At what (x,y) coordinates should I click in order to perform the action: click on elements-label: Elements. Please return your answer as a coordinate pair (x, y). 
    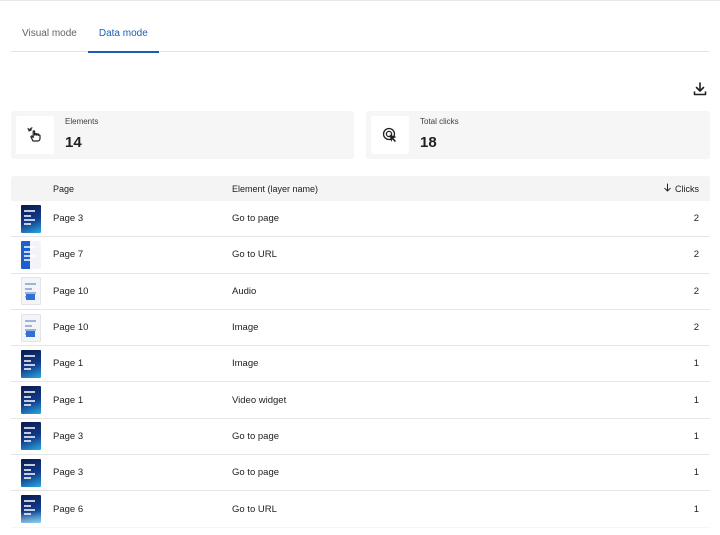
    Looking at the image, I should click on (82, 121).